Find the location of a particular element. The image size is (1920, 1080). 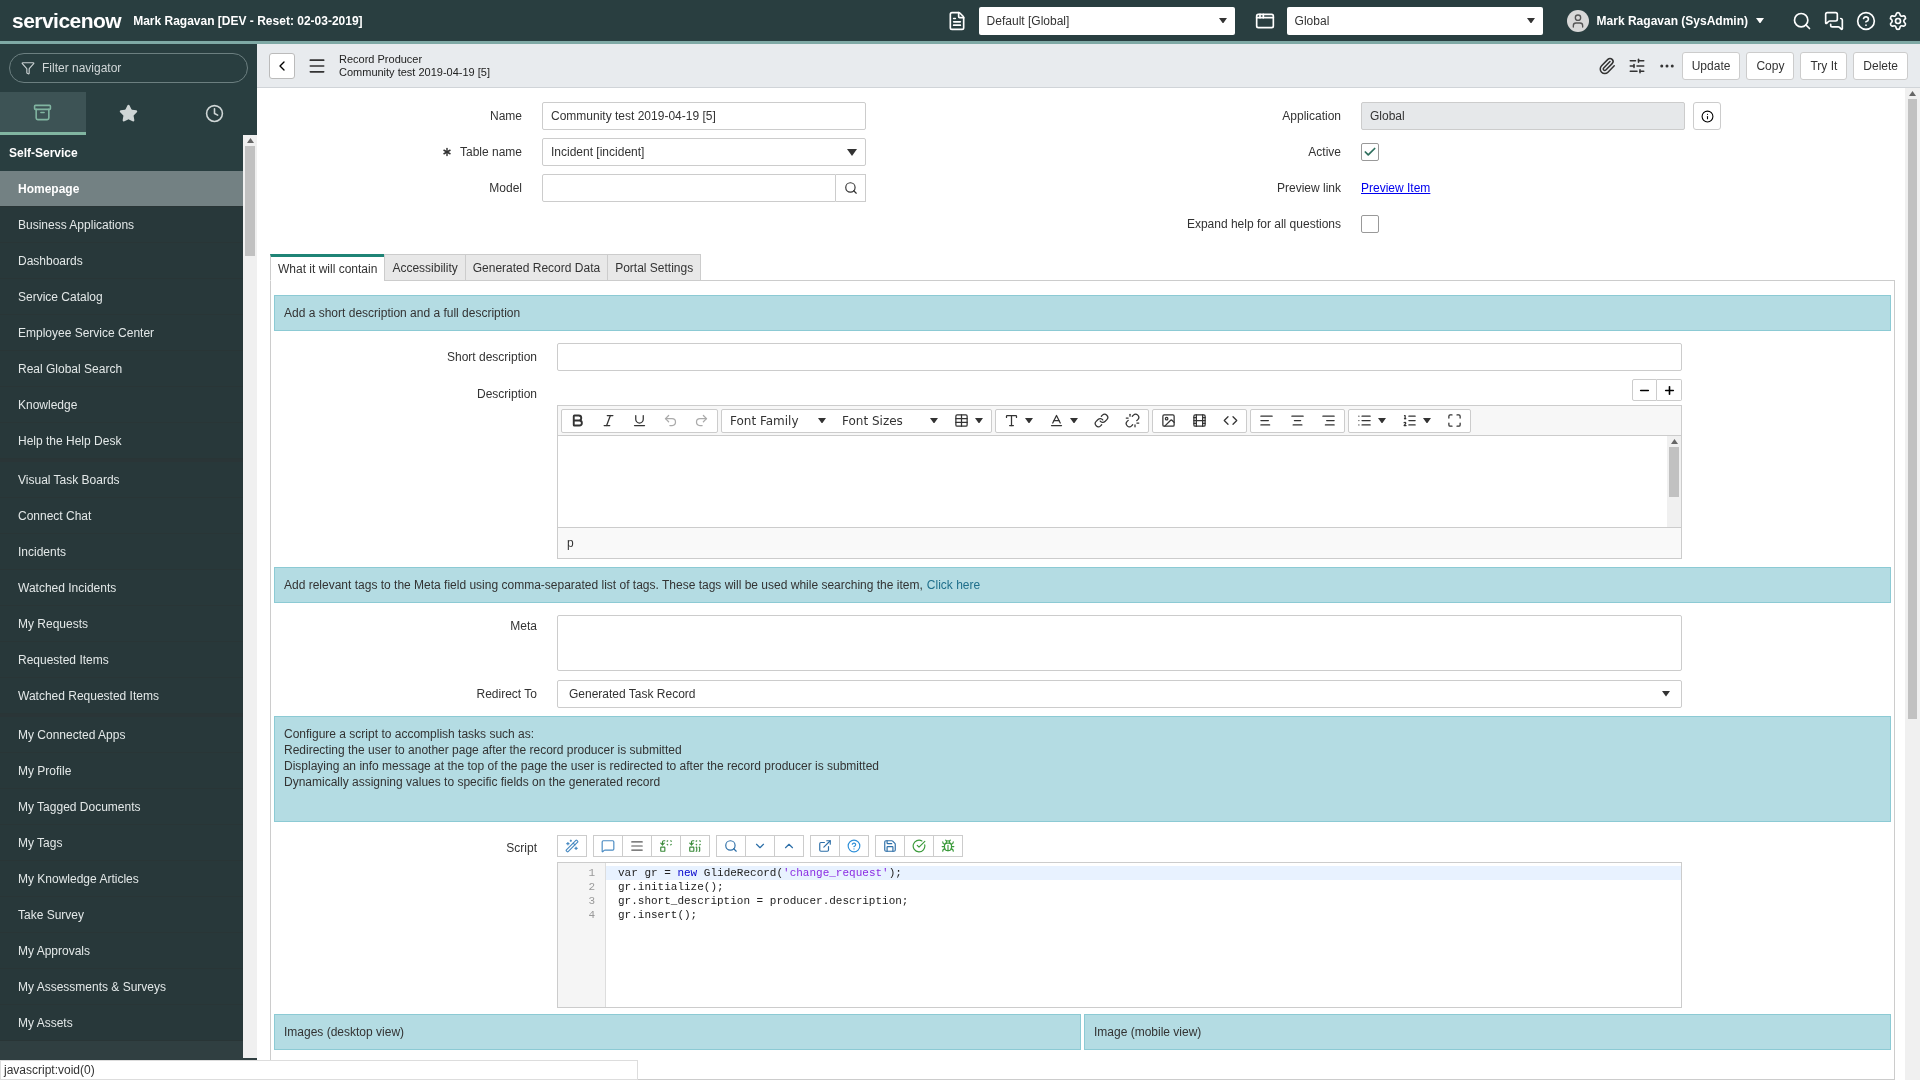

form-tab: Portal Settings is located at coordinates (654, 267).